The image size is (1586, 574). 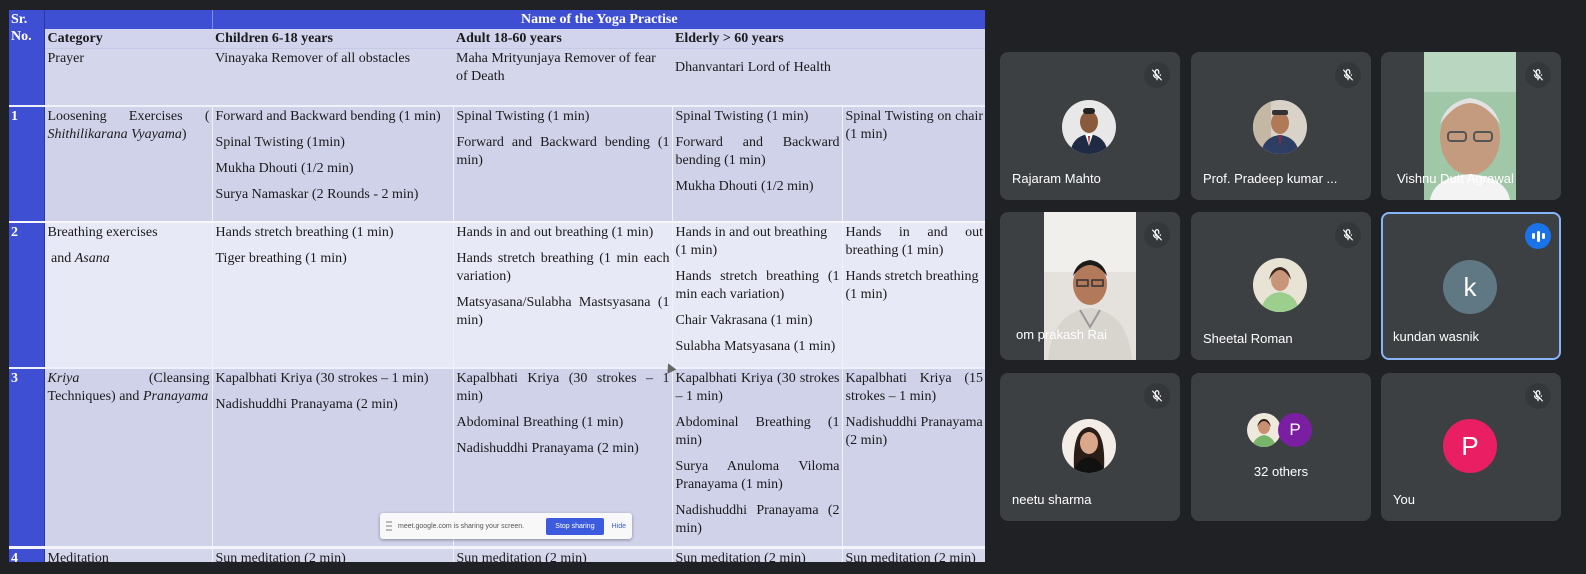 I want to click on prayer-children: Vinayaka Remover of all obstacles, so click(x=332, y=77).